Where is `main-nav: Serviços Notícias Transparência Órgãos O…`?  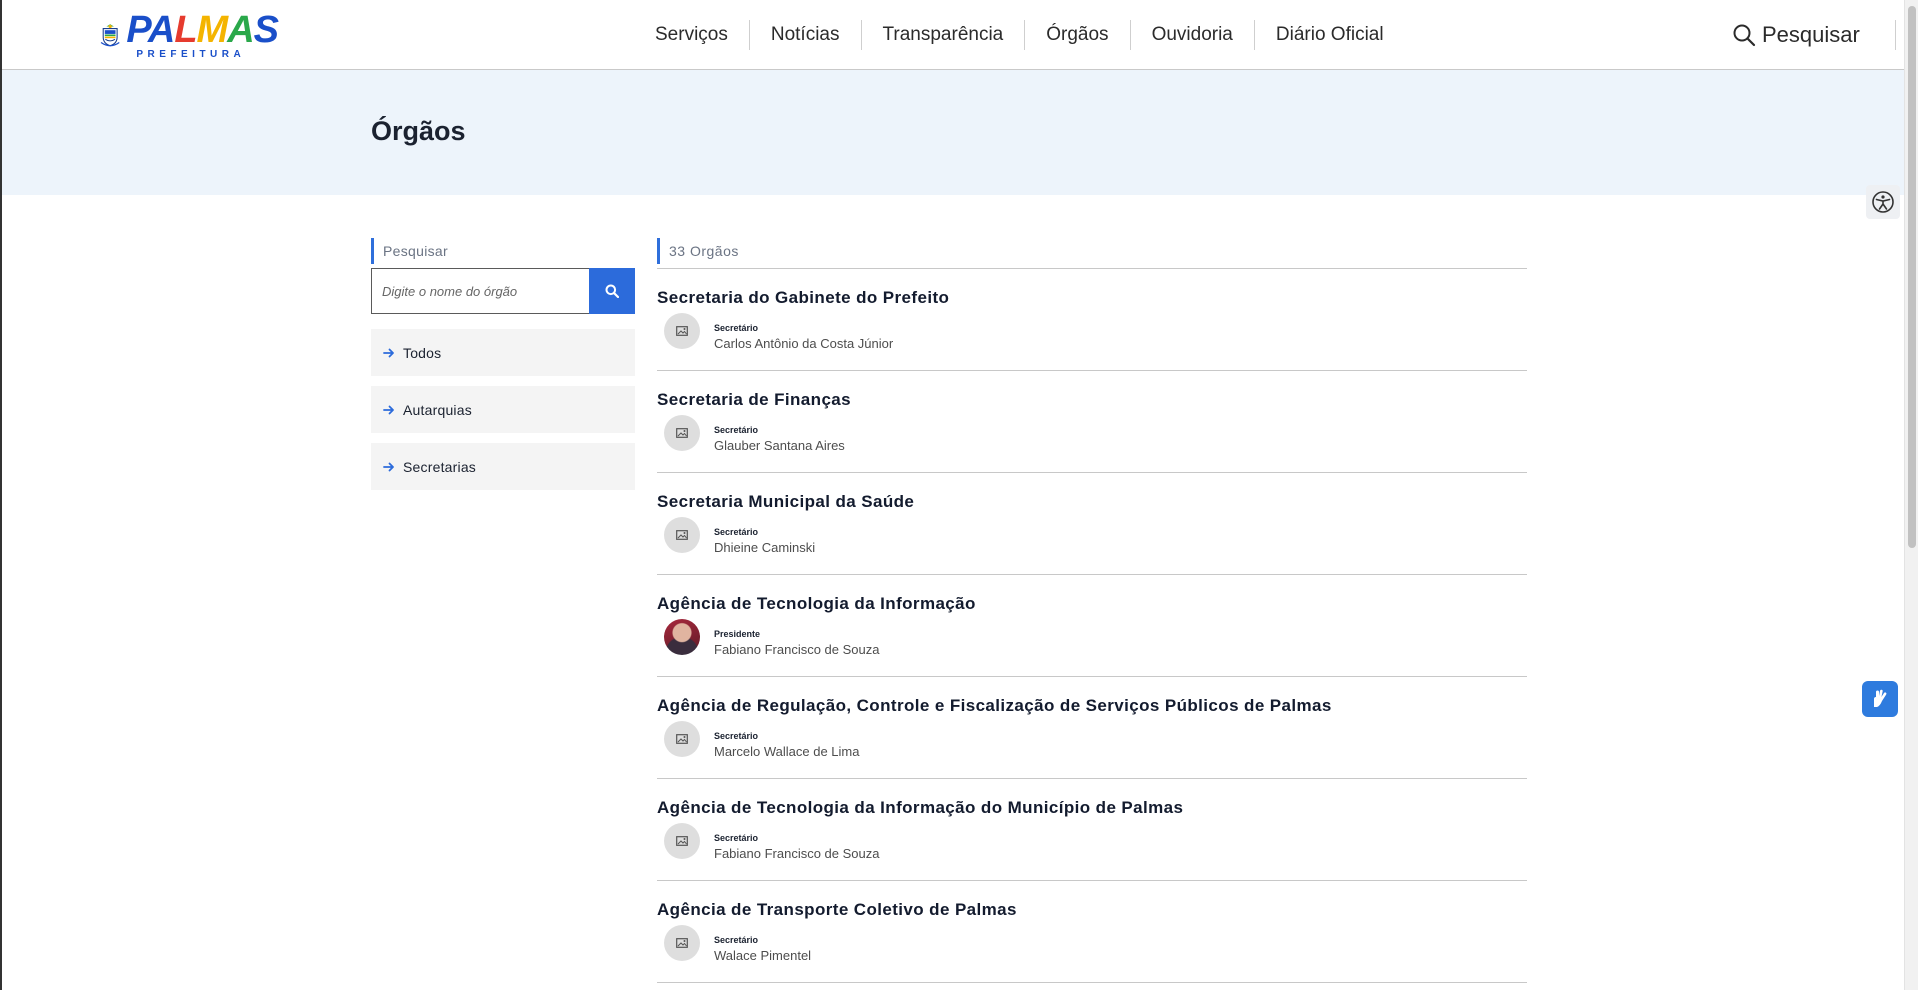 main-nav: Serviços Notícias Transparência Órgãos O… is located at coordinates (1019, 35).